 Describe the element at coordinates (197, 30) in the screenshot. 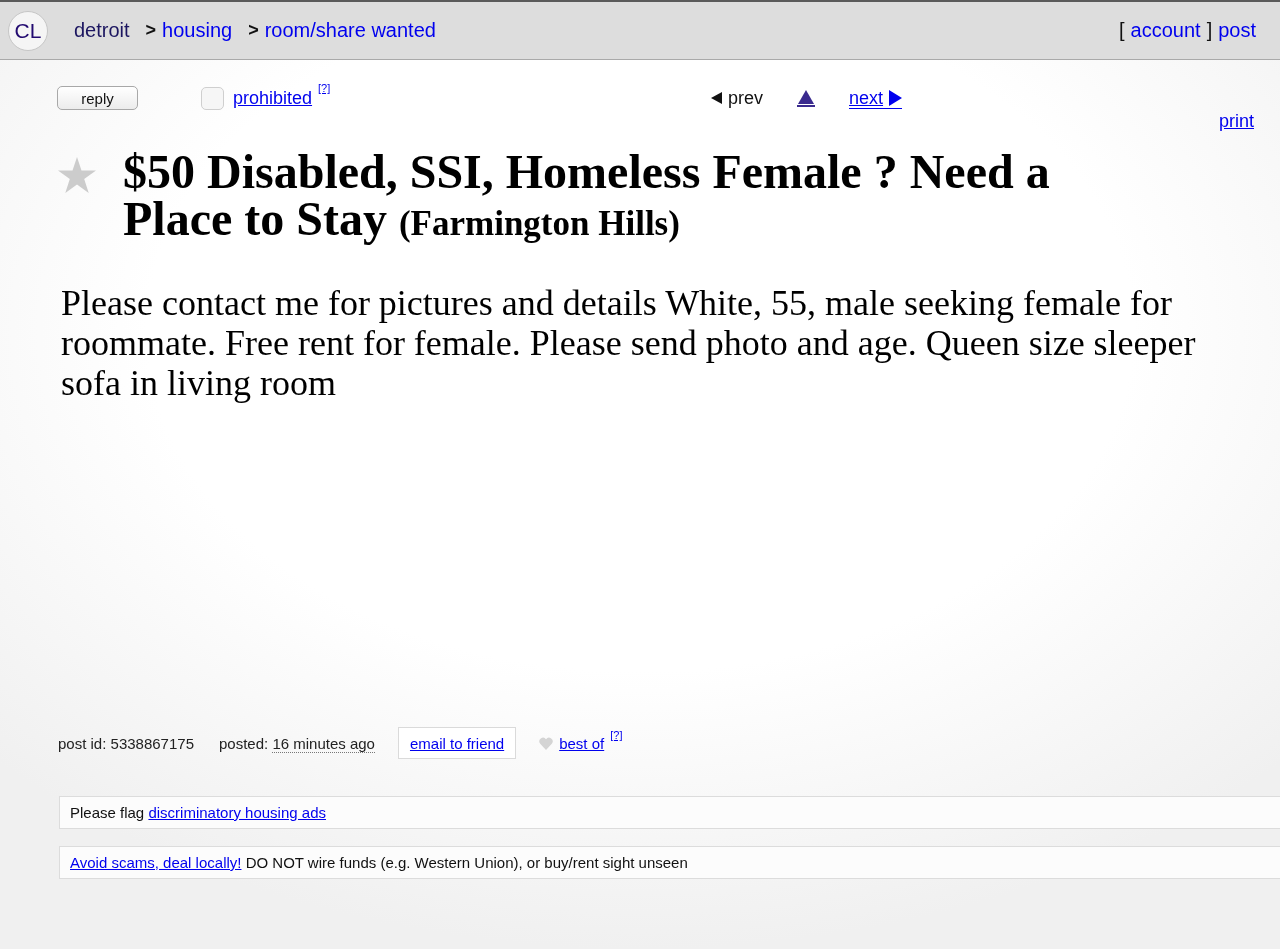

I see `breadcrumb-link: housing` at that location.